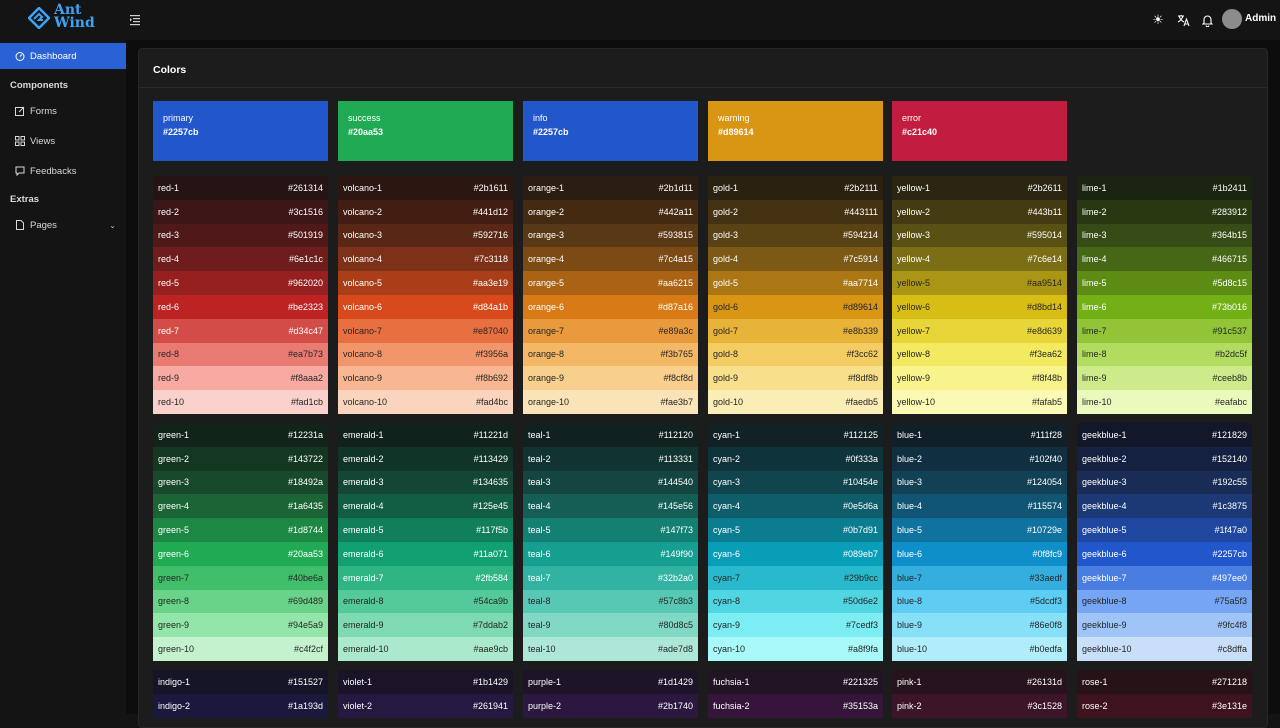 The width and height of the screenshot is (1280, 728). What do you see at coordinates (425, 682) in the screenshot?
I see `color-swatch: violet-1 #1b1429` at bounding box center [425, 682].